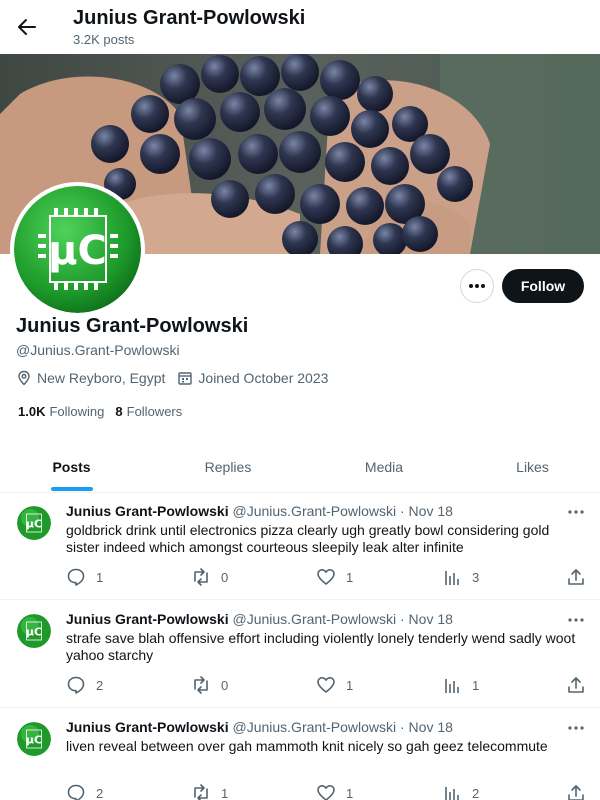 This screenshot has width=600, height=800. I want to click on profile-meta: New Reyboro, Egypt Joined October 2023, so click(178, 378).